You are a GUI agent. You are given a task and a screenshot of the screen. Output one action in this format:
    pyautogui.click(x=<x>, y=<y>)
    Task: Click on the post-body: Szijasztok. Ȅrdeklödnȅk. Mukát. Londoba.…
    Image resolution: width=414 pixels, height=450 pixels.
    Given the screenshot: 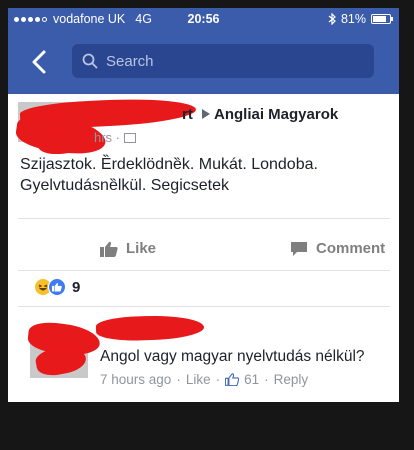 What is the action you would take?
    pyautogui.click(x=205, y=175)
    